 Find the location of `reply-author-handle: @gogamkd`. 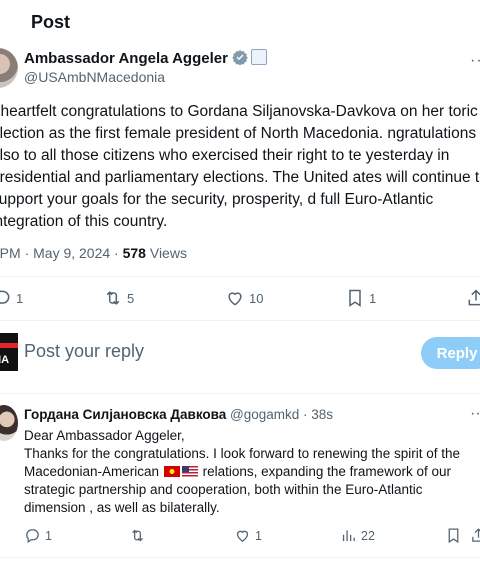

reply-author-handle: @gogamkd is located at coordinates (264, 414).